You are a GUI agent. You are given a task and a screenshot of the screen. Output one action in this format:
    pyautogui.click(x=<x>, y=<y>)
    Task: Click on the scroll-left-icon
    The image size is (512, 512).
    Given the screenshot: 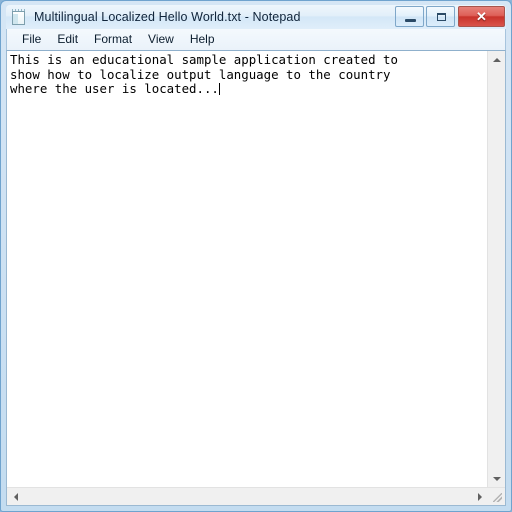 What is the action you would take?
    pyautogui.click(x=15, y=496)
    